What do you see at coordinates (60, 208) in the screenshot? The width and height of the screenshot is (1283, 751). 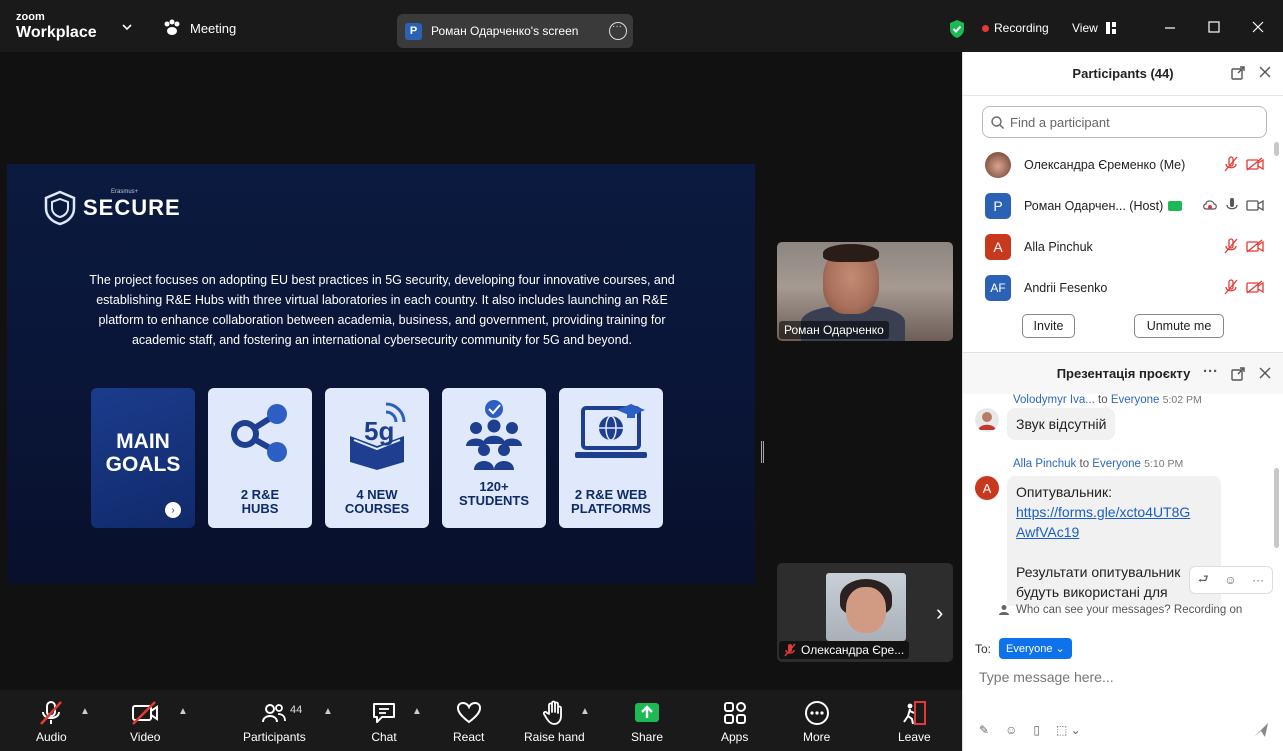 I see `shield-logo-icon` at bounding box center [60, 208].